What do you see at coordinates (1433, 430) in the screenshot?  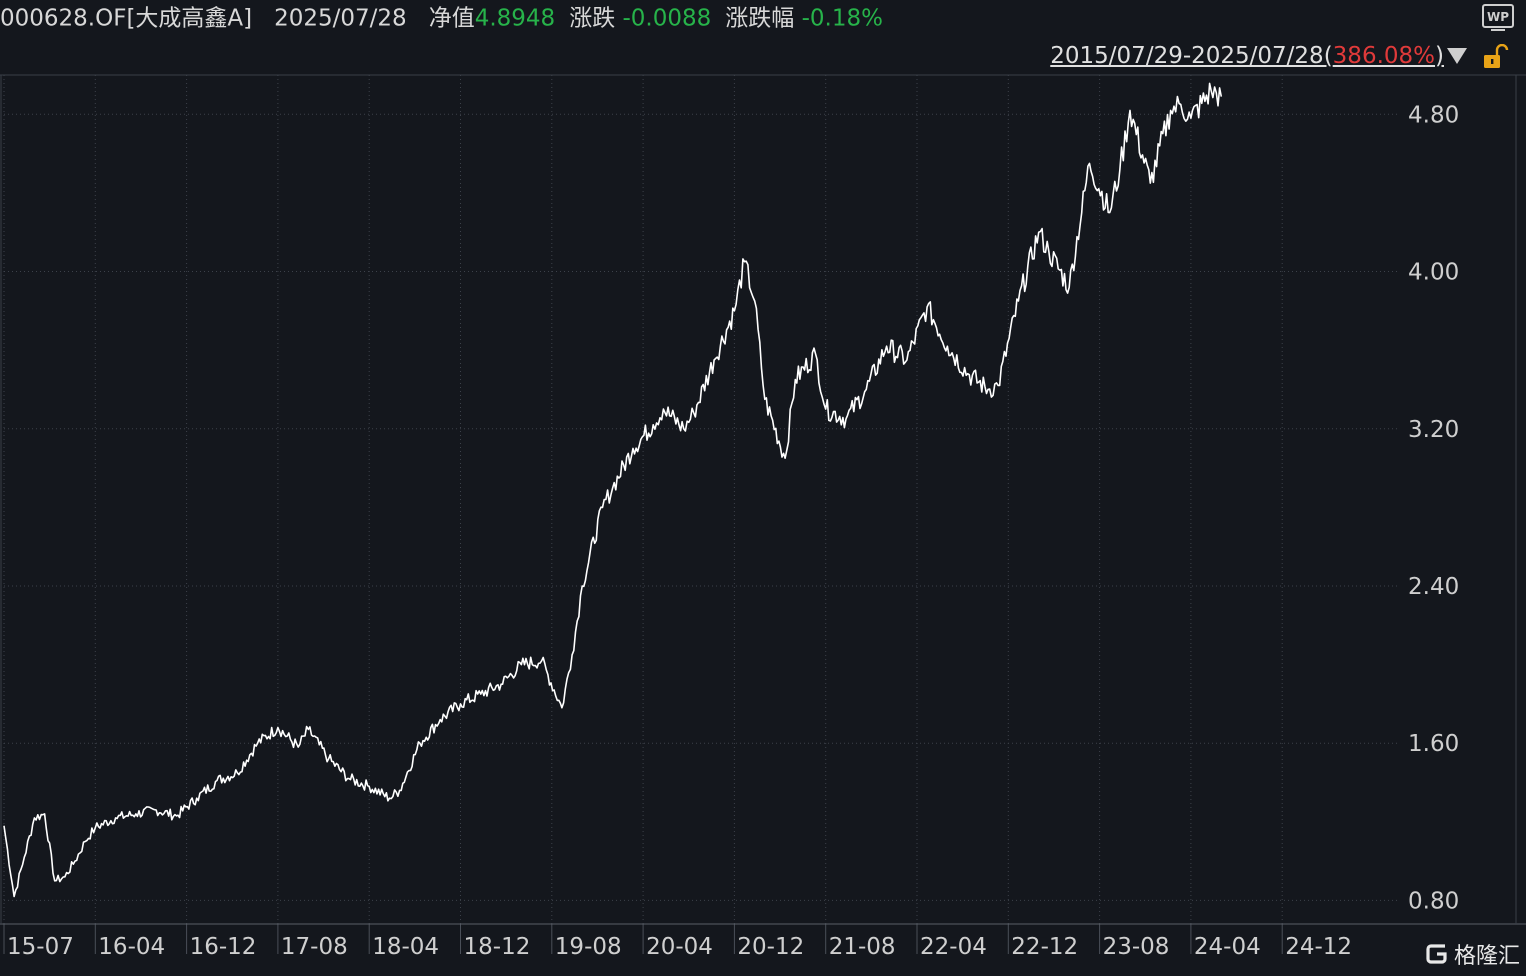 I see `y-tick-label: 3.20` at bounding box center [1433, 430].